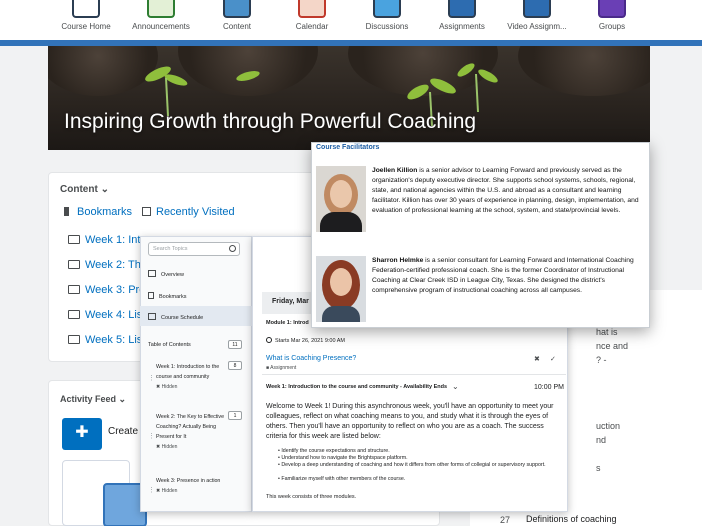  I want to click on right-text-fragment: s, so click(598, 468).